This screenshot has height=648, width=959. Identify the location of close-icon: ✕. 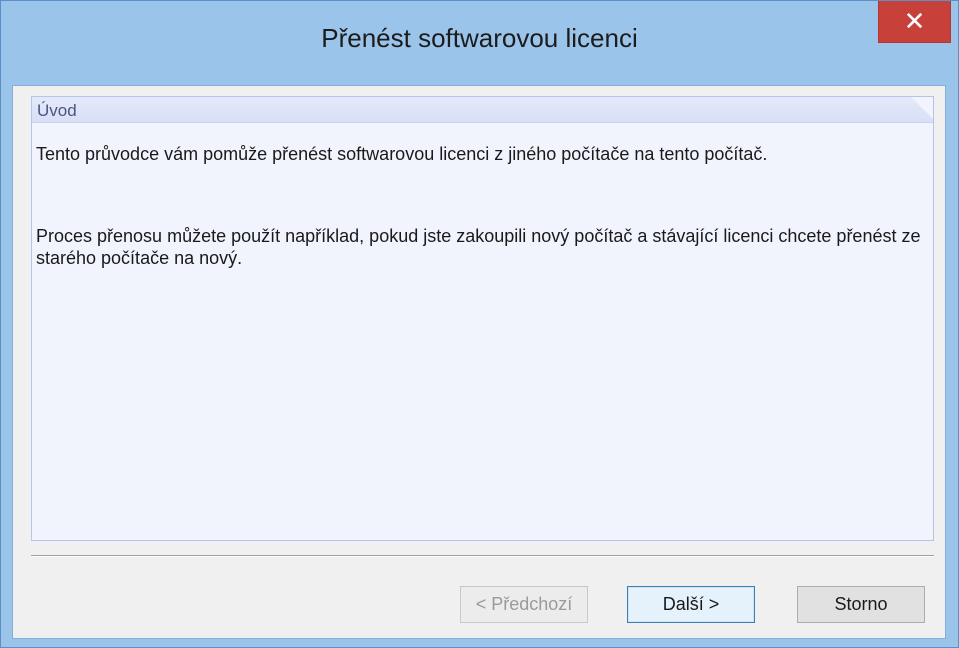
(914, 21).